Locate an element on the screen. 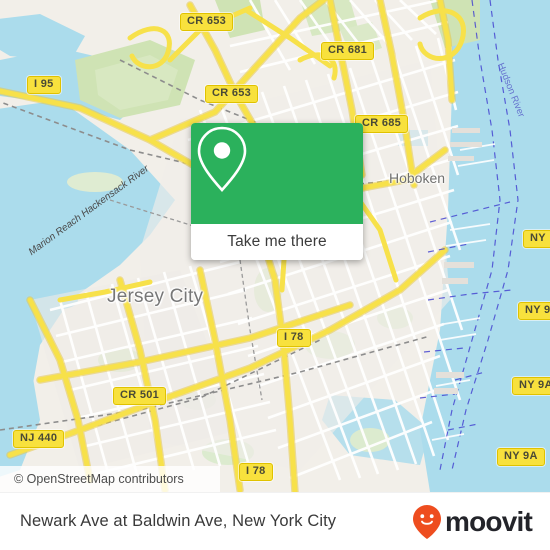 The image size is (550, 550). route-shield-nj-440: NJ 440 is located at coordinates (39, 439).